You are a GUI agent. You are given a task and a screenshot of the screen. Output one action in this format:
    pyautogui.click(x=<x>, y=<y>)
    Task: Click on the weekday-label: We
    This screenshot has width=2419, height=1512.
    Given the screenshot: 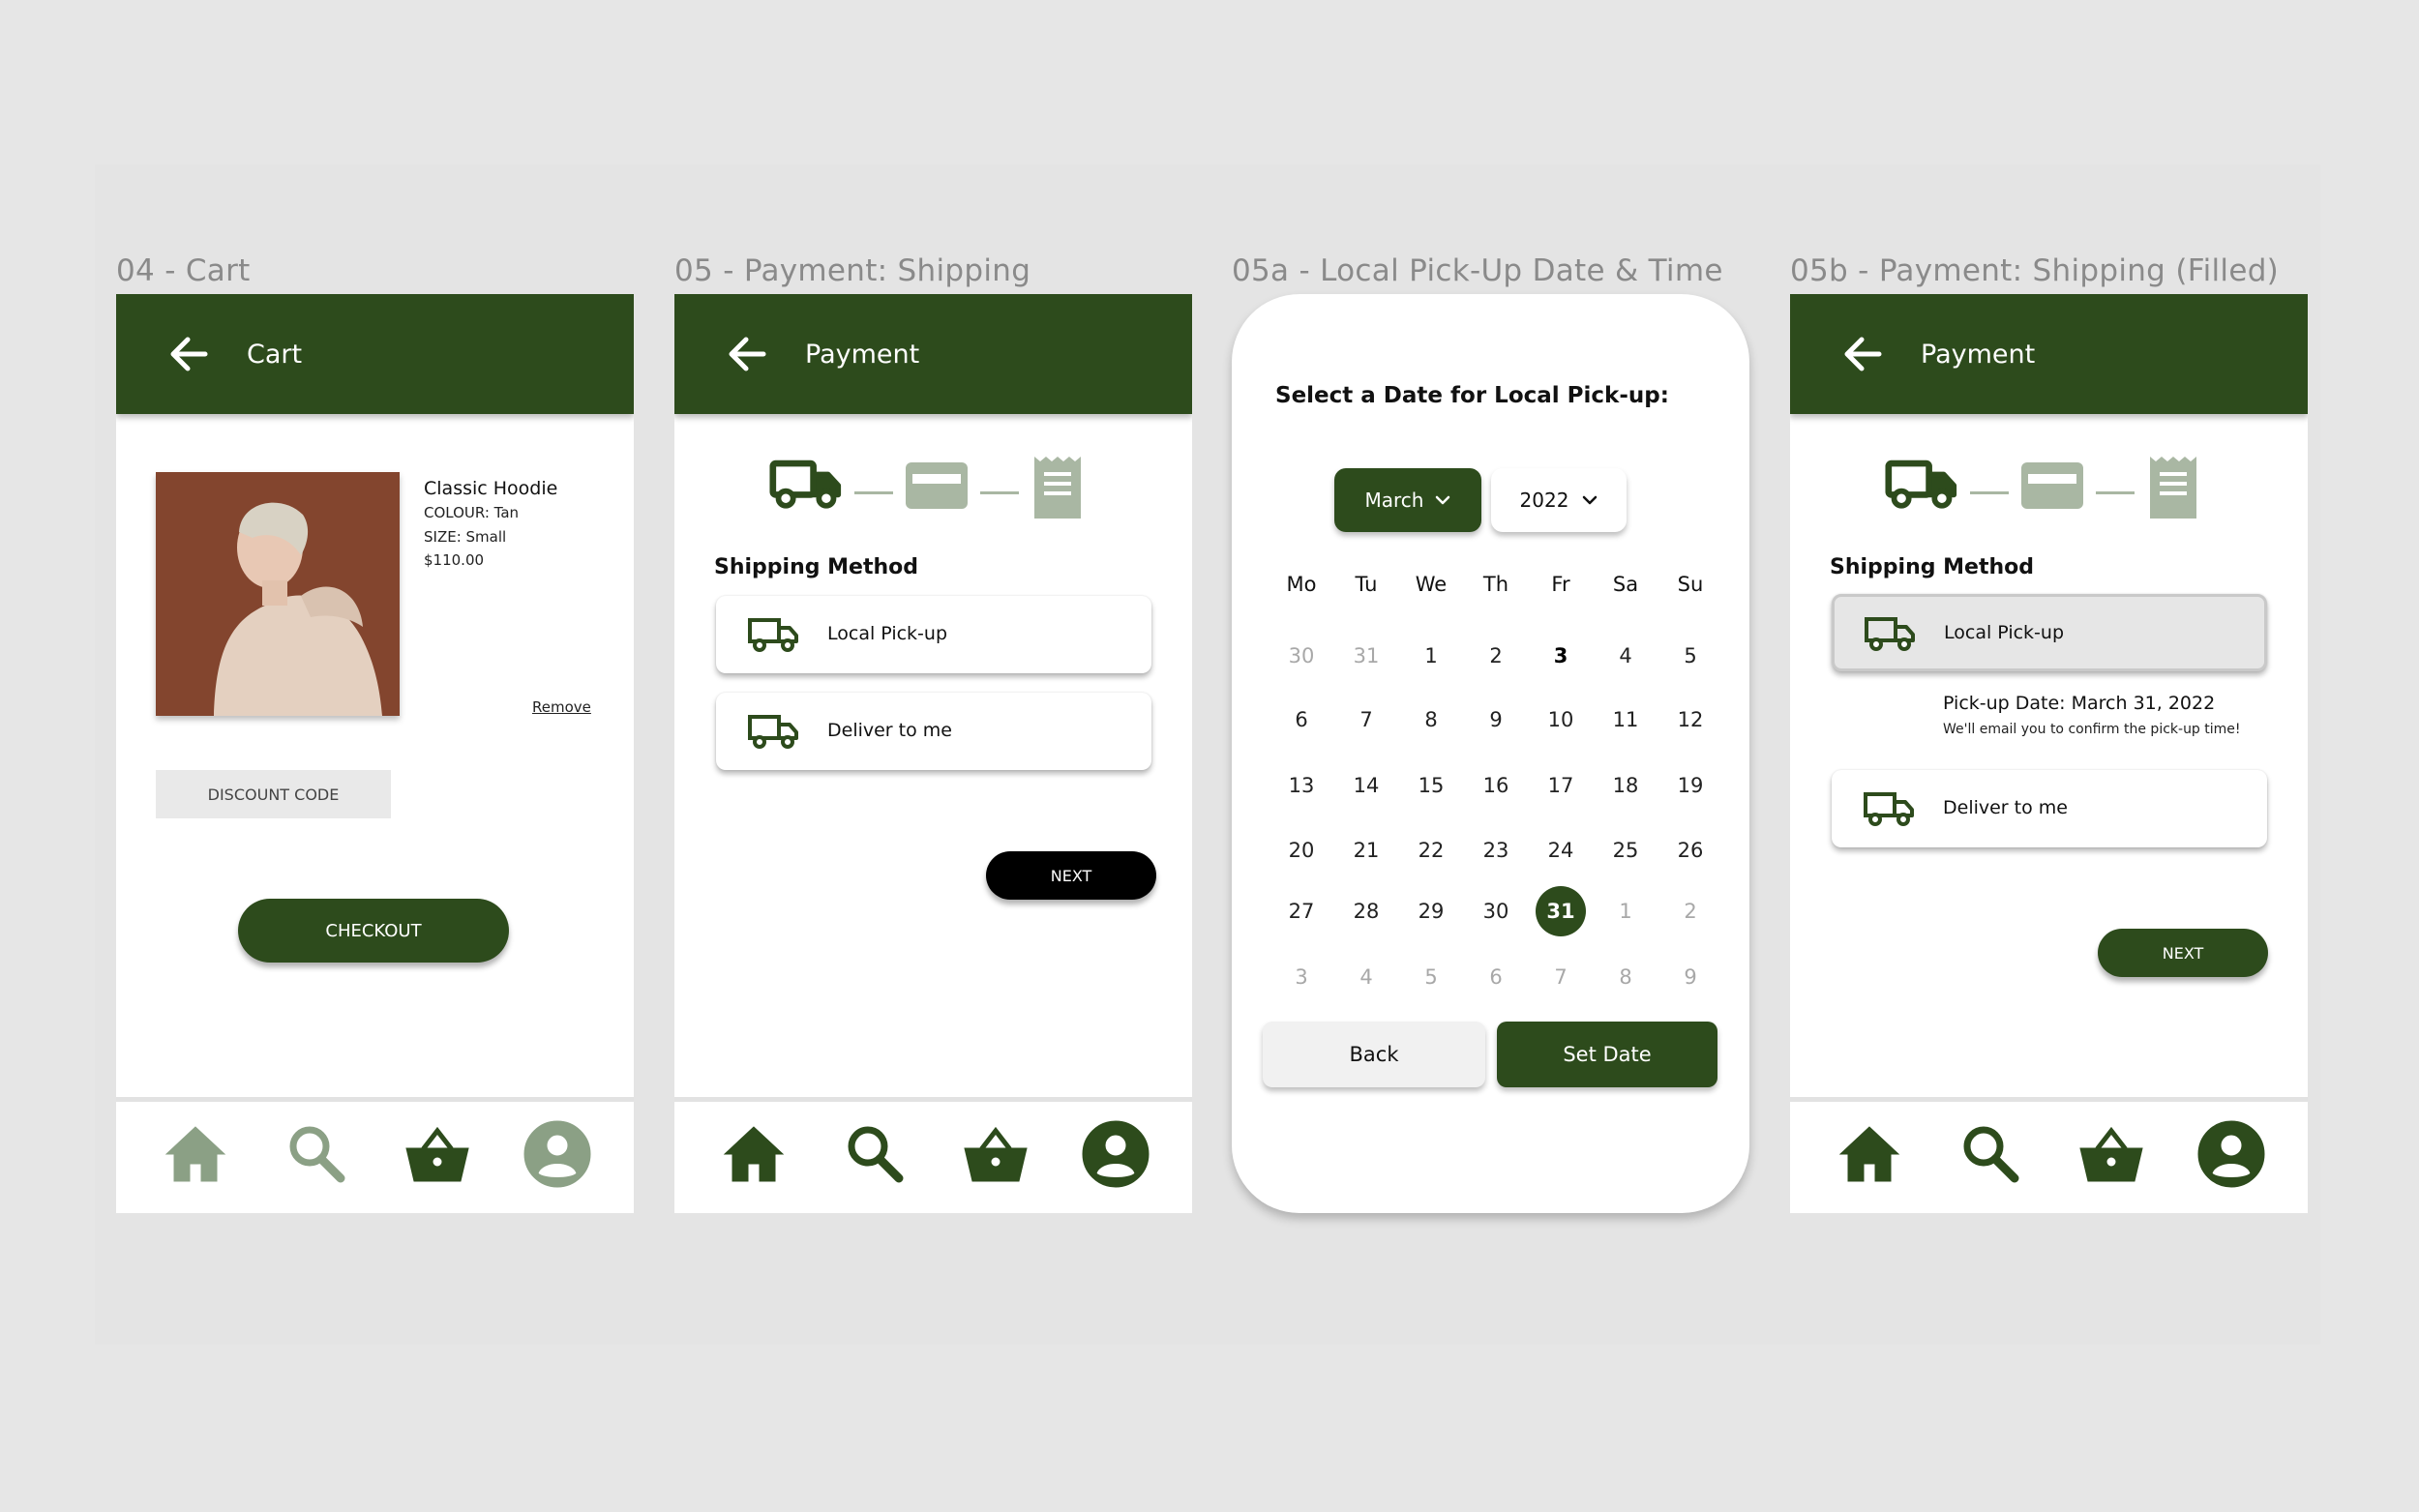 What is the action you would take?
    pyautogui.click(x=1432, y=584)
    